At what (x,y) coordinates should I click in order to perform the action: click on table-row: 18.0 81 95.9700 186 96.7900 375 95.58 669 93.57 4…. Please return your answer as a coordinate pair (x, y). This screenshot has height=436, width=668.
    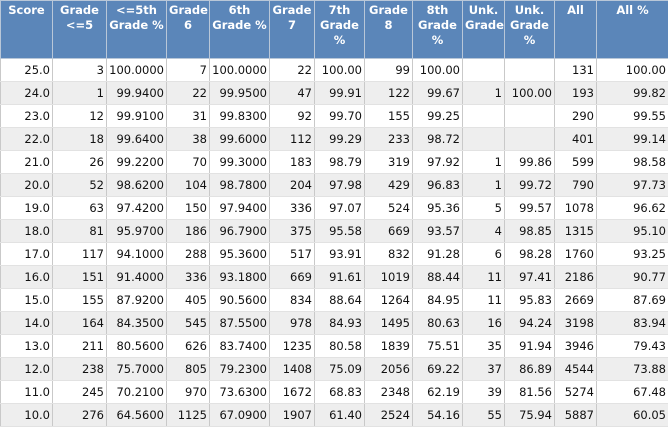
    Looking at the image, I should click on (334, 231).